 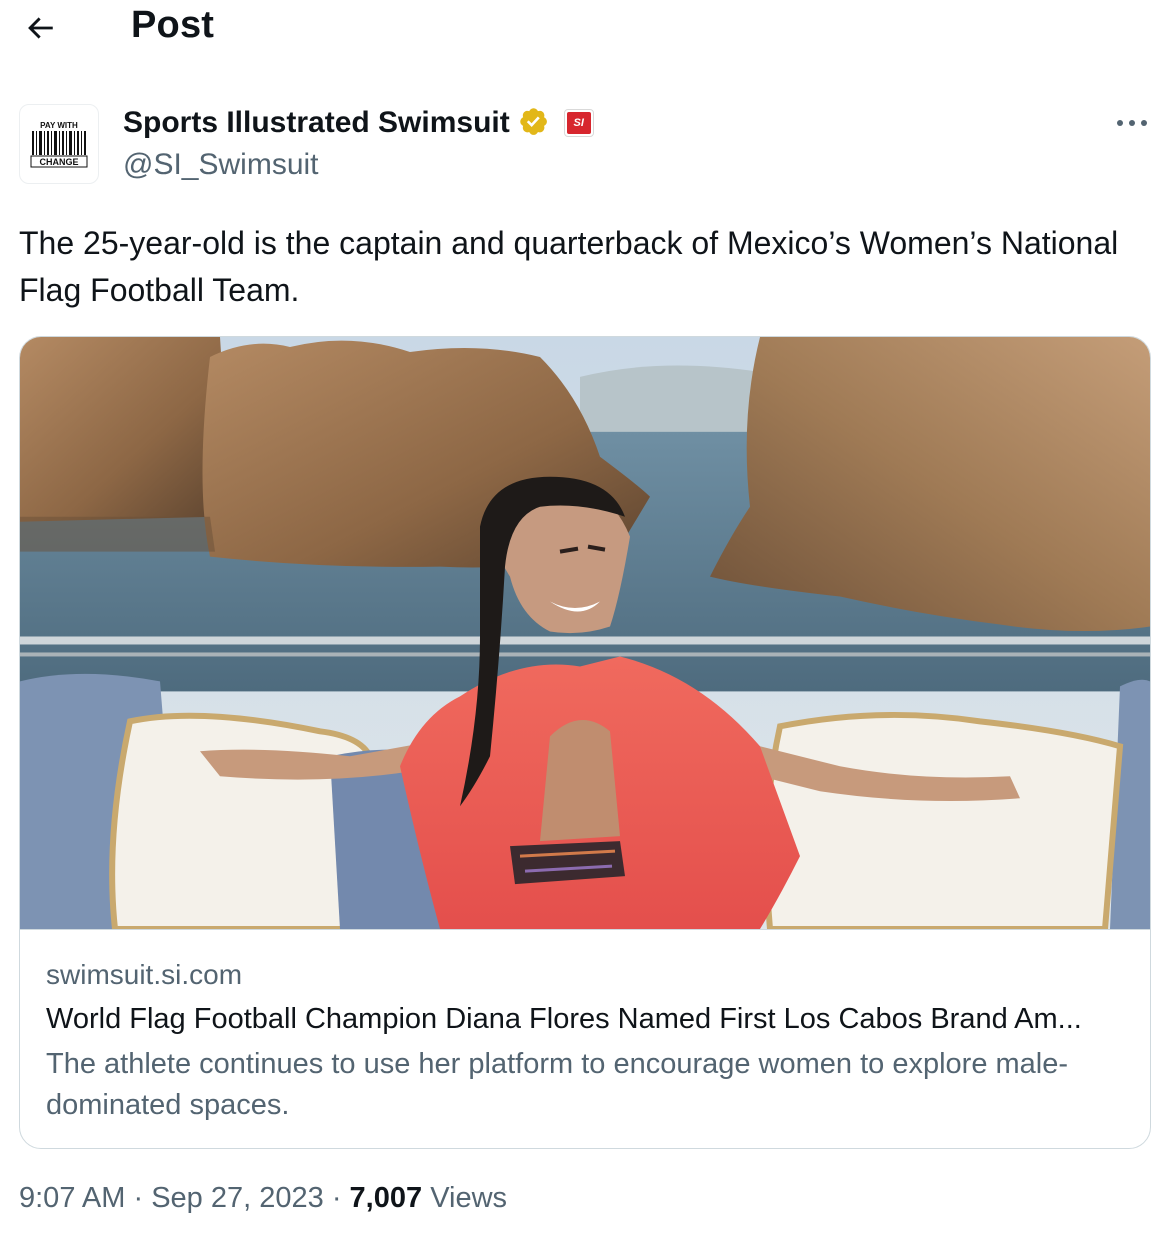 I want to click on post-meta: 9:07 AM · Sep 27, 2023 · 7,007 Views, so click(x=263, y=1198).